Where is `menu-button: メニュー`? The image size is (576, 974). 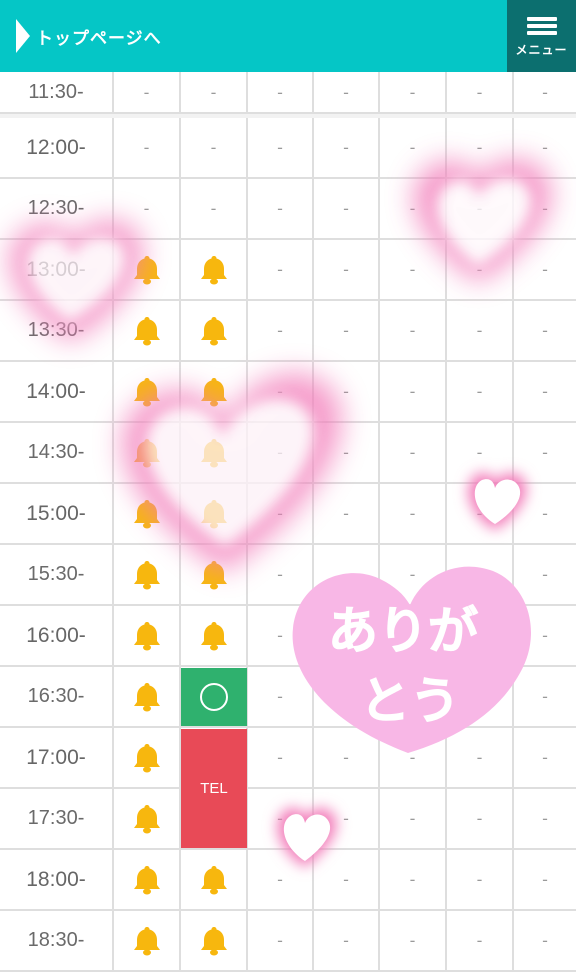
menu-button: メニュー is located at coordinates (541, 36).